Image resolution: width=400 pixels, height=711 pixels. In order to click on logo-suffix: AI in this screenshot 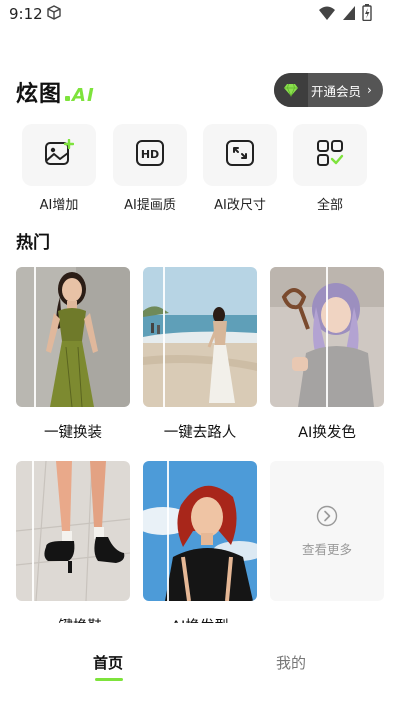, I will do `click(83, 95)`.